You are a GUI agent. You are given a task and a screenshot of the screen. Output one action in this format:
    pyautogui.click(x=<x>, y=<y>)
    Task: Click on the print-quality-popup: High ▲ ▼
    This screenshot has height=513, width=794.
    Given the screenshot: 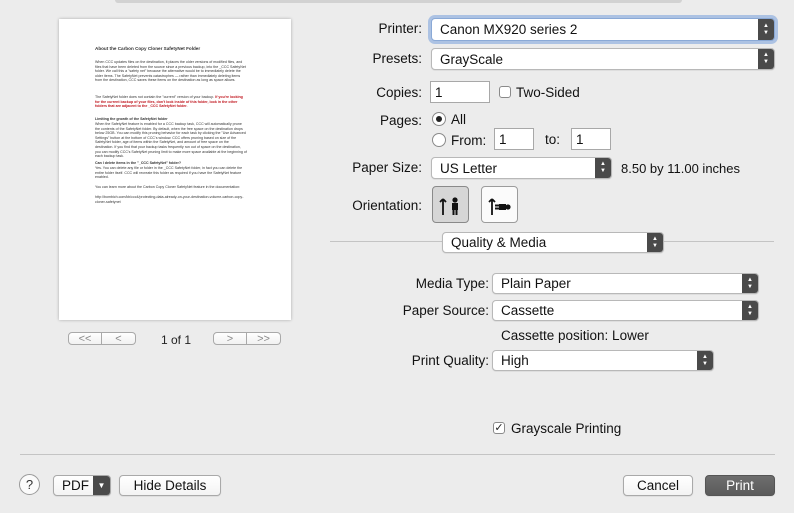 What is the action you would take?
    pyautogui.click(x=603, y=360)
    